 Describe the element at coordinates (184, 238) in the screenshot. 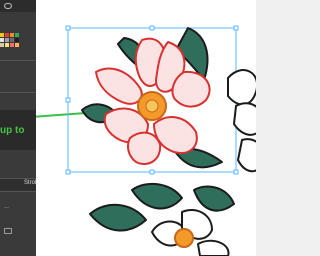

I see `flower-center` at that location.